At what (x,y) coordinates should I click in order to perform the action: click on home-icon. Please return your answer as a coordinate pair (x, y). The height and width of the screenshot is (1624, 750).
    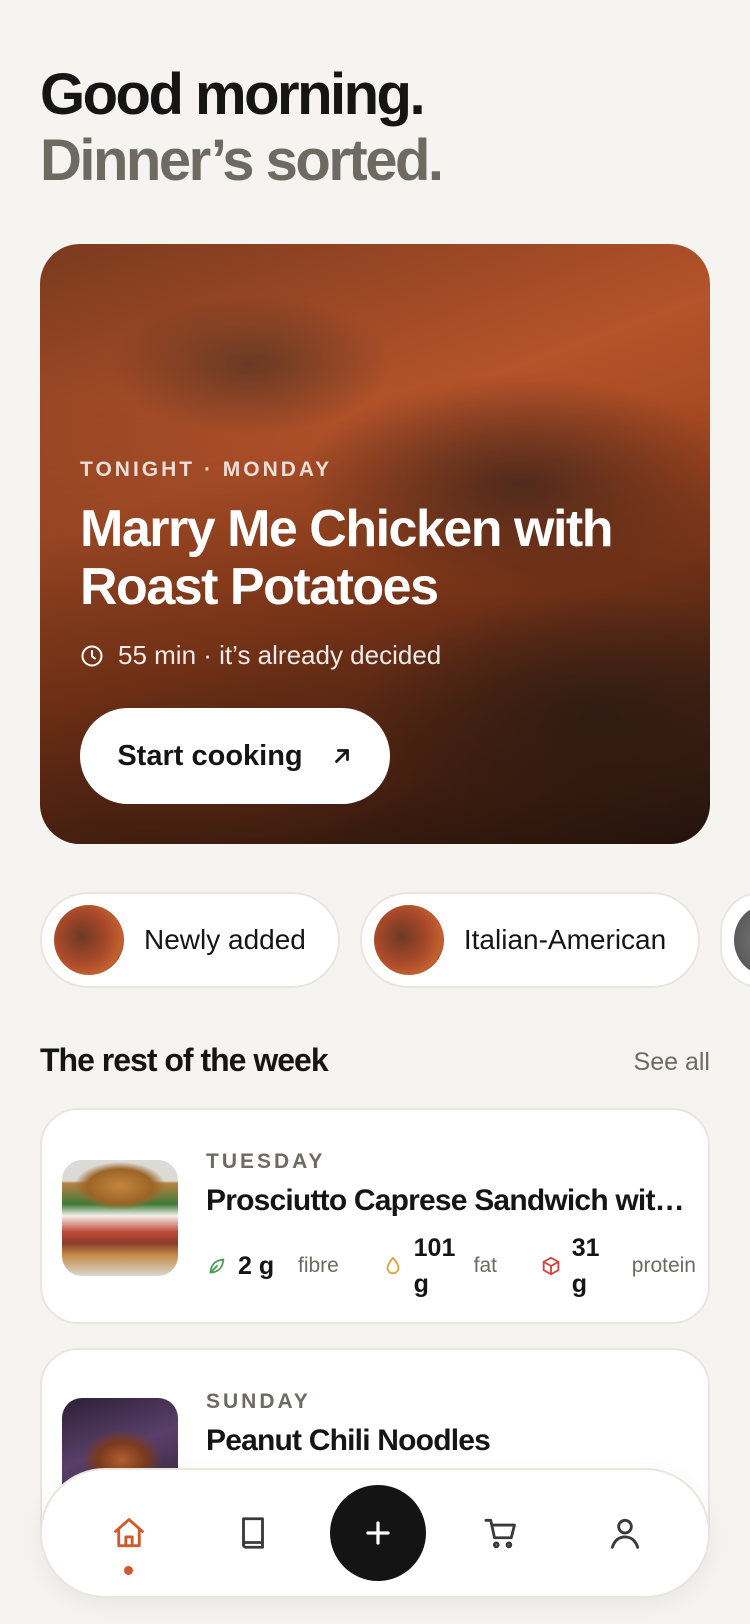
    Looking at the image, I should click on (129, 1533).